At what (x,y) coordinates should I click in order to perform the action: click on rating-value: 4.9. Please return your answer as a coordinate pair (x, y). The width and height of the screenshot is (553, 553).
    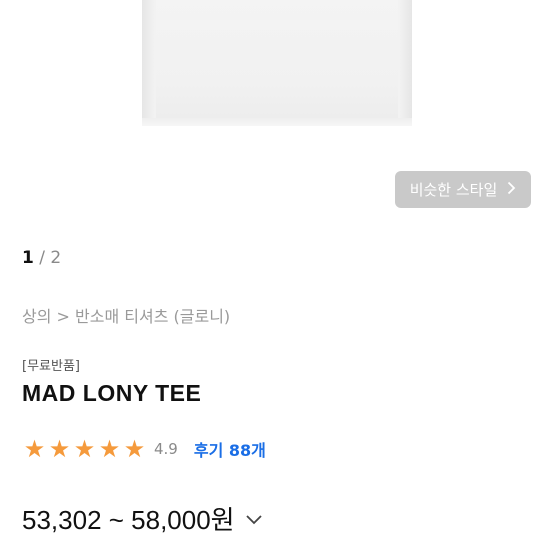
    Looking at the image, I should click on (166, 449).